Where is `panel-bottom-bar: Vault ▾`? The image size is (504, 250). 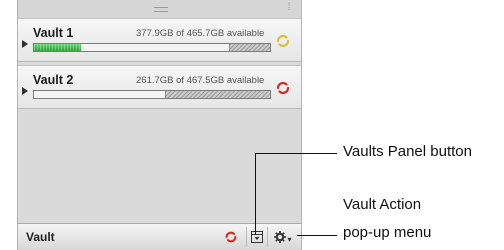
panel-bottom-bar: Vault ▾ is located at coordinates (159, 236).